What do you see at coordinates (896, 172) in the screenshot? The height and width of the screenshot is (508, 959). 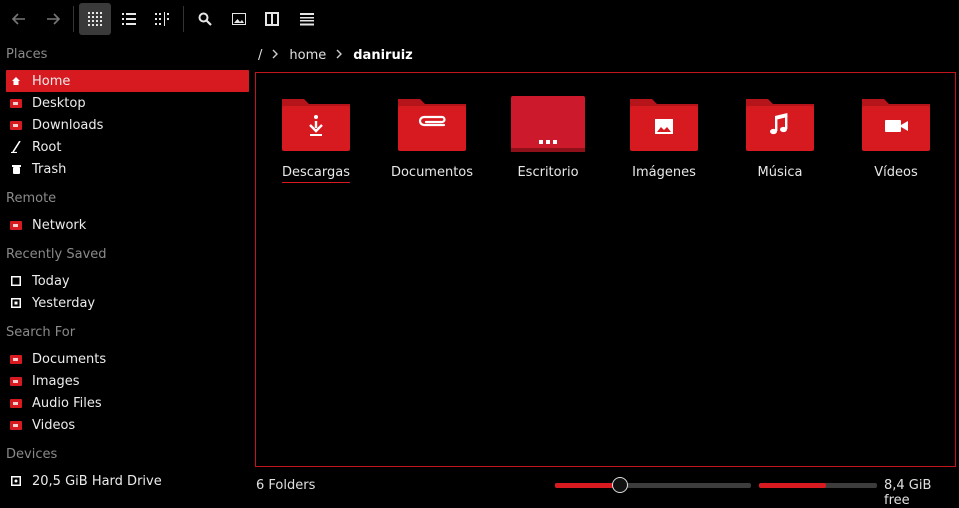 I see `folder-label: Vídeos` at bounding box center [896, 172].